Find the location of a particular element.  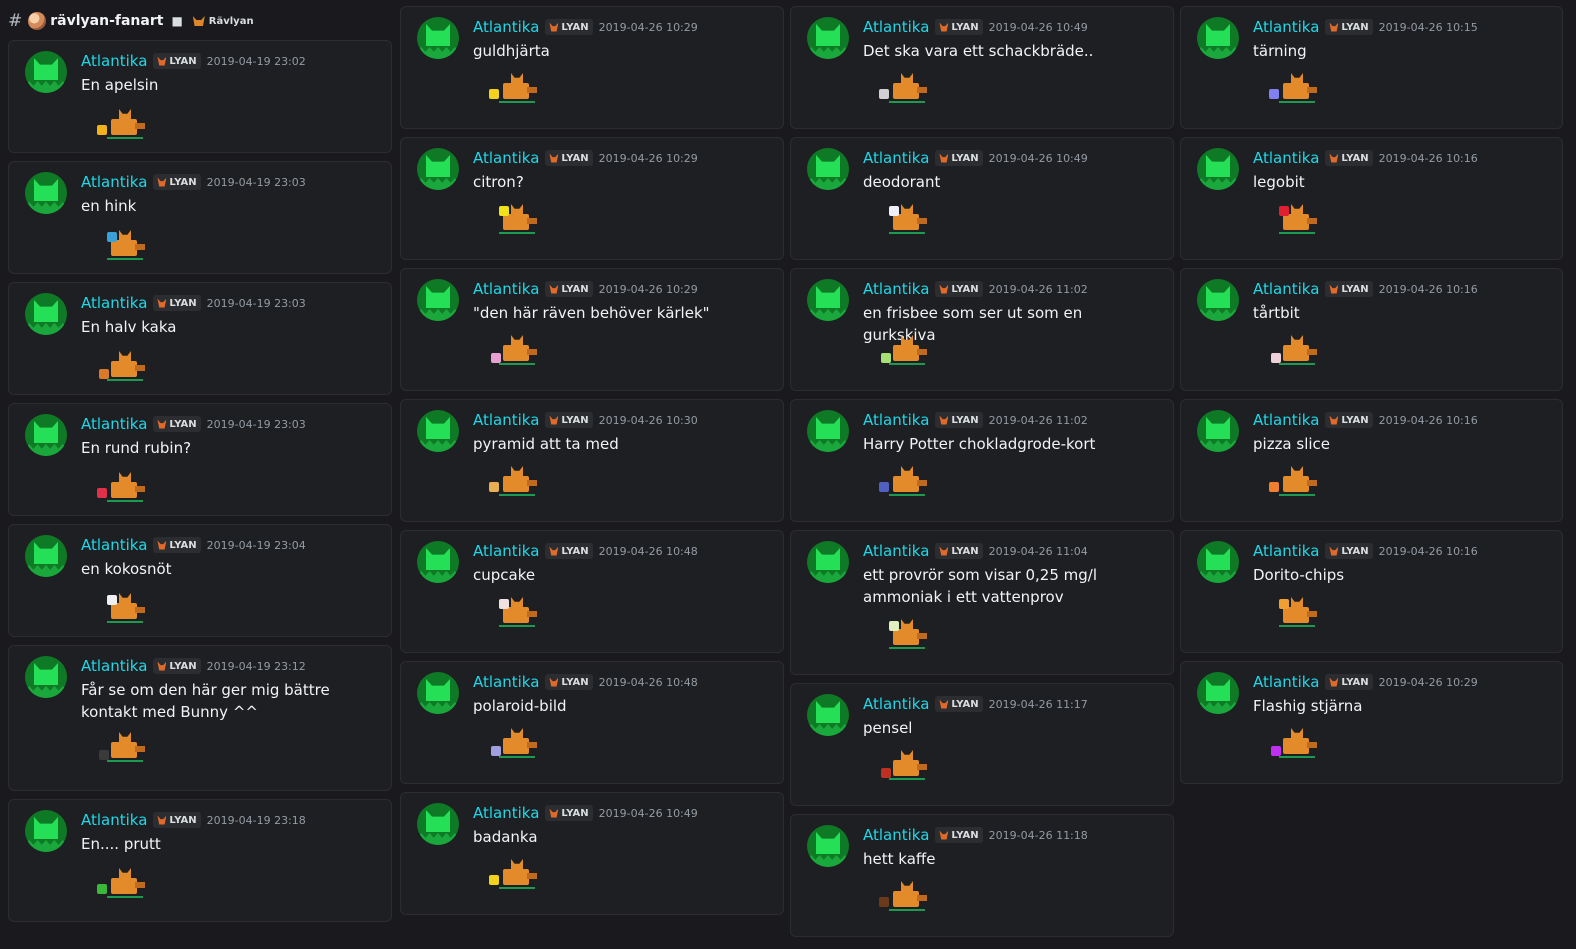

timestamp: 2019-04-26 11:02 is located at coordinates (1038, 420).